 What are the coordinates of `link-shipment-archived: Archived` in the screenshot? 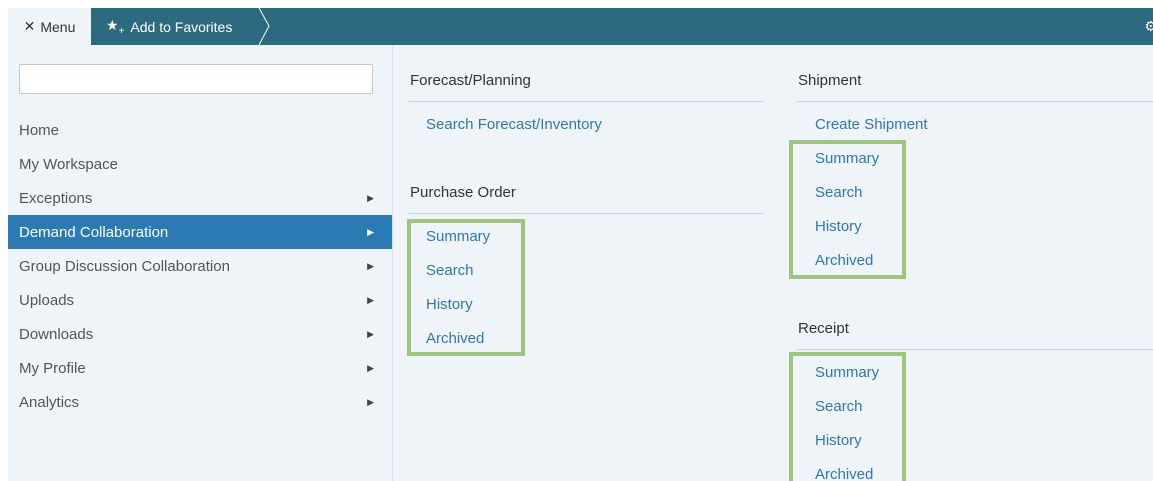 It's located at (844, 260).